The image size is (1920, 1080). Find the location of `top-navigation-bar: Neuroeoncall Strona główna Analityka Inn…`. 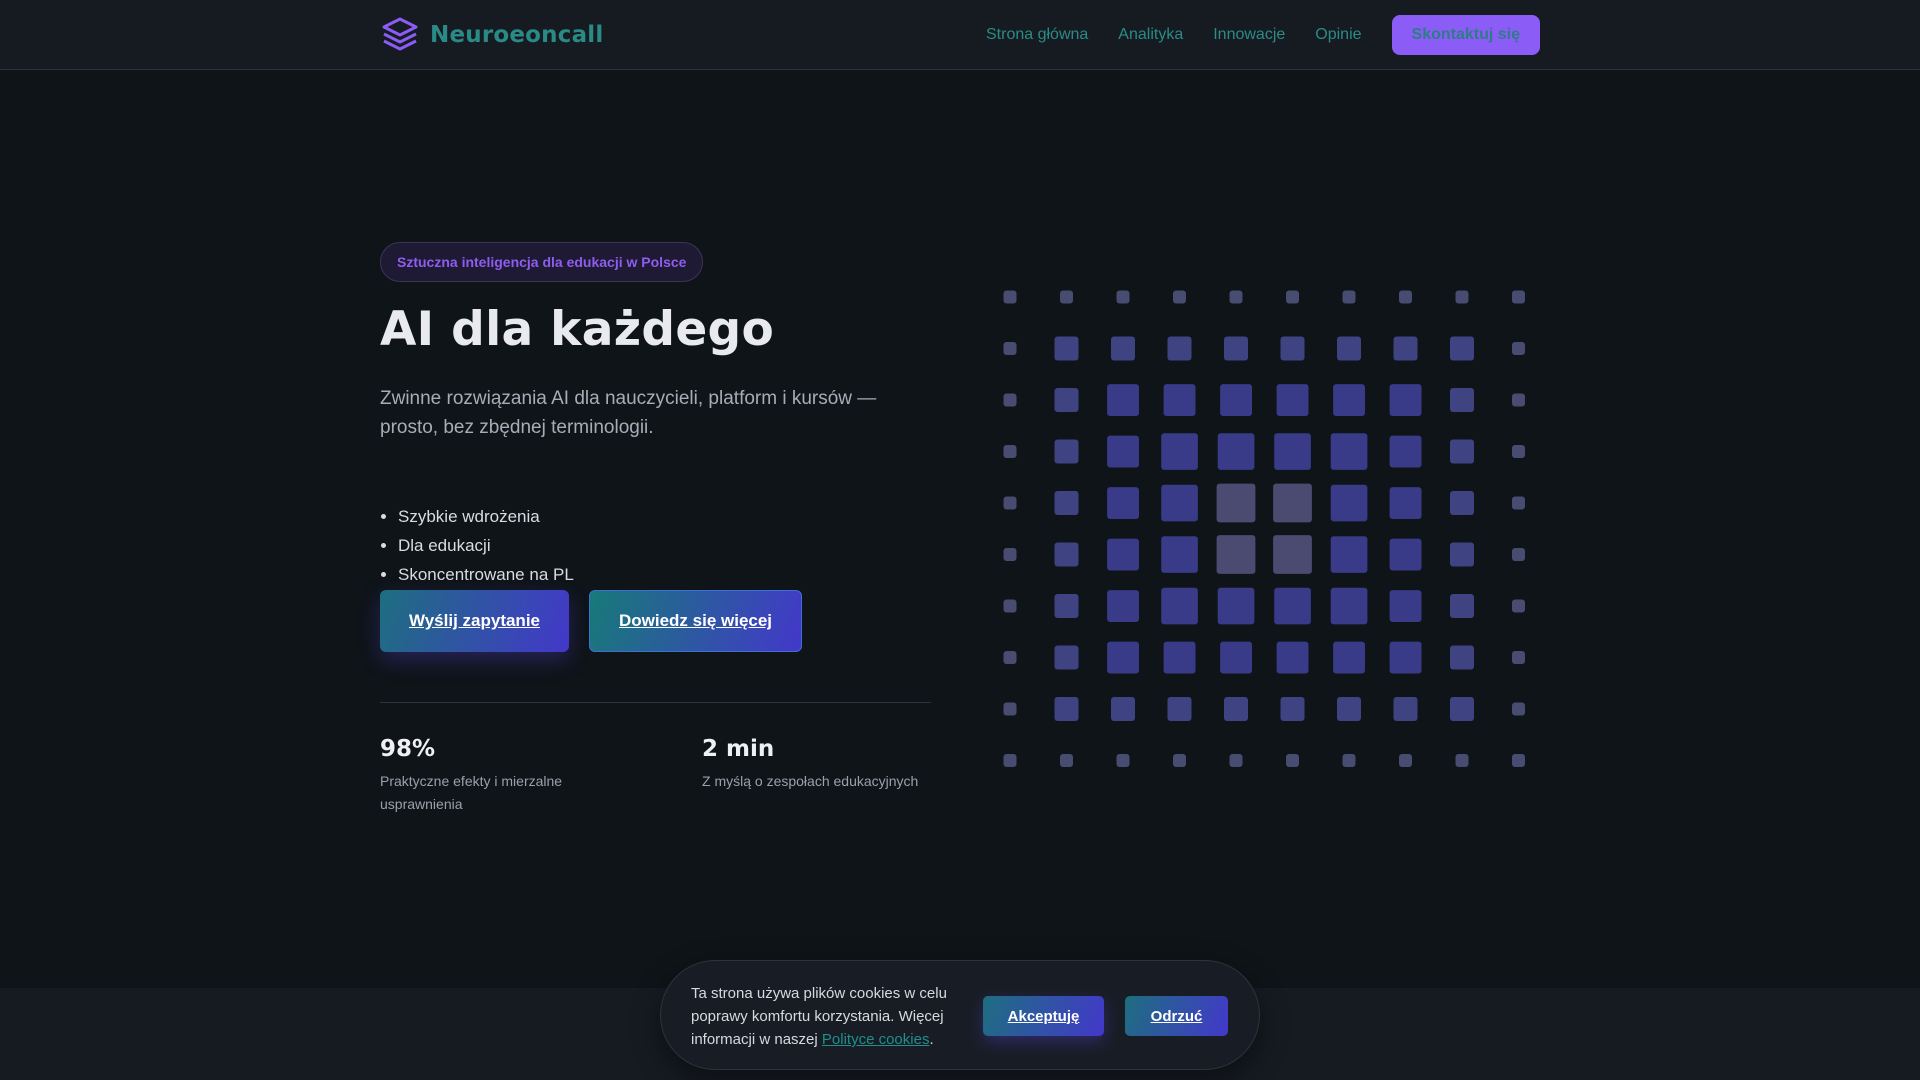

top-navigation-bar: Neuroeoncall Strona główna Analityka Inn… is located at coordinates (960, 35).